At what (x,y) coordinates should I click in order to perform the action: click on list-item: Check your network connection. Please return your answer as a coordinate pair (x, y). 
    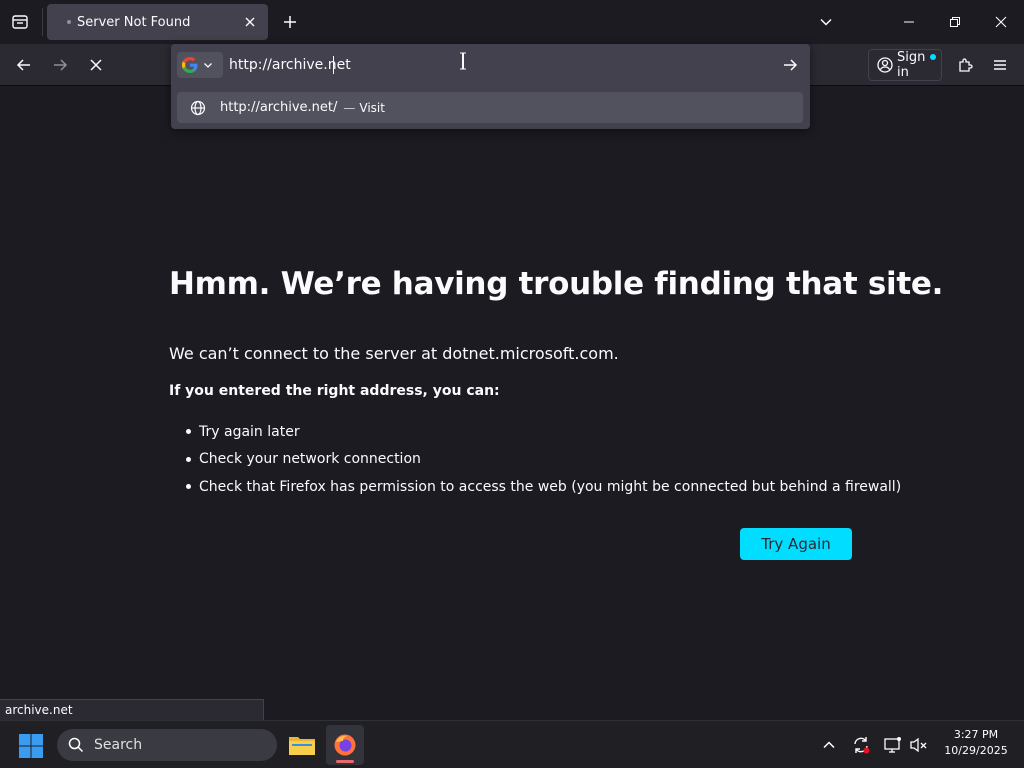
    Looking at the image, I should click on (543, 460).